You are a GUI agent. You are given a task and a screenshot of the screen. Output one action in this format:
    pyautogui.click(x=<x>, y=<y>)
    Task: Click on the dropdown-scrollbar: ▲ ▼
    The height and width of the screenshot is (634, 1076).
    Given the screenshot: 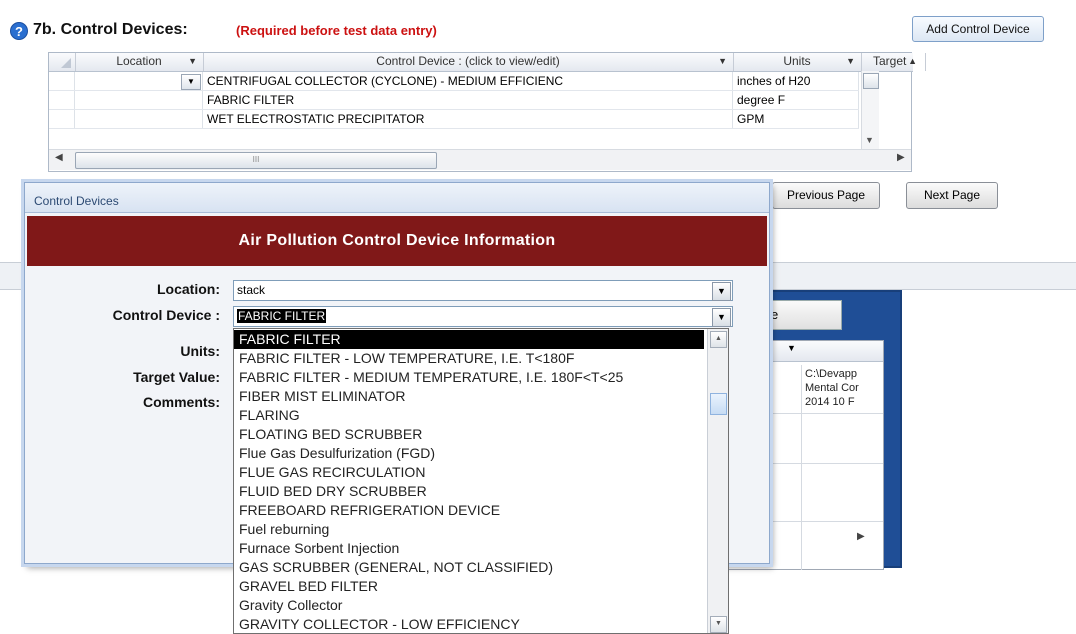 What is the action you would take?
    pyautogui.click(x=717, y=481)
    